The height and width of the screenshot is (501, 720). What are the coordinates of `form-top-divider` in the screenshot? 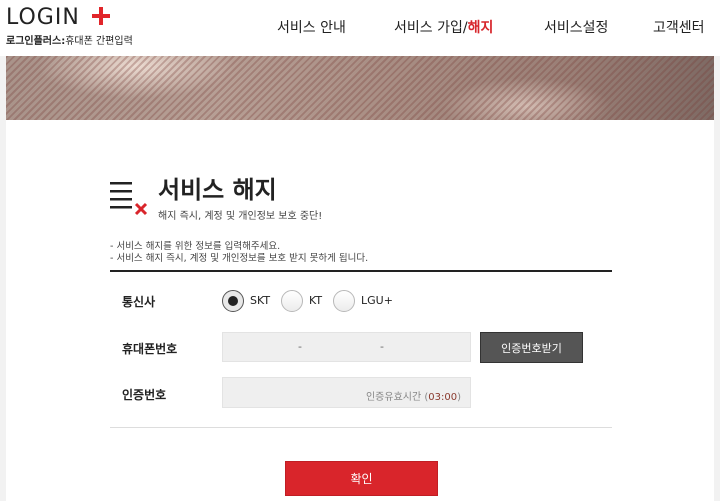 It's located at (361, 271).